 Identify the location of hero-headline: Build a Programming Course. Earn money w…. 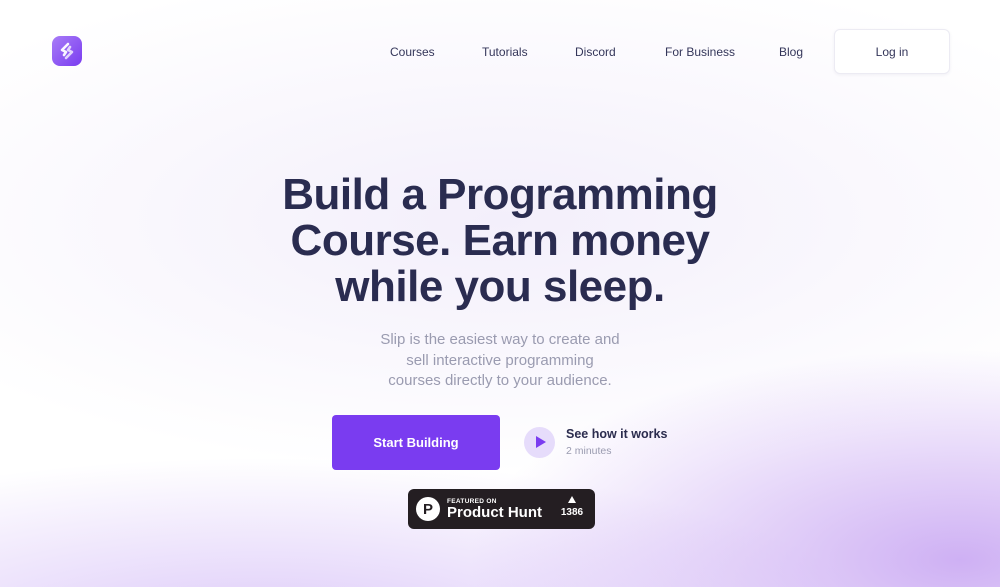
(500, 241).